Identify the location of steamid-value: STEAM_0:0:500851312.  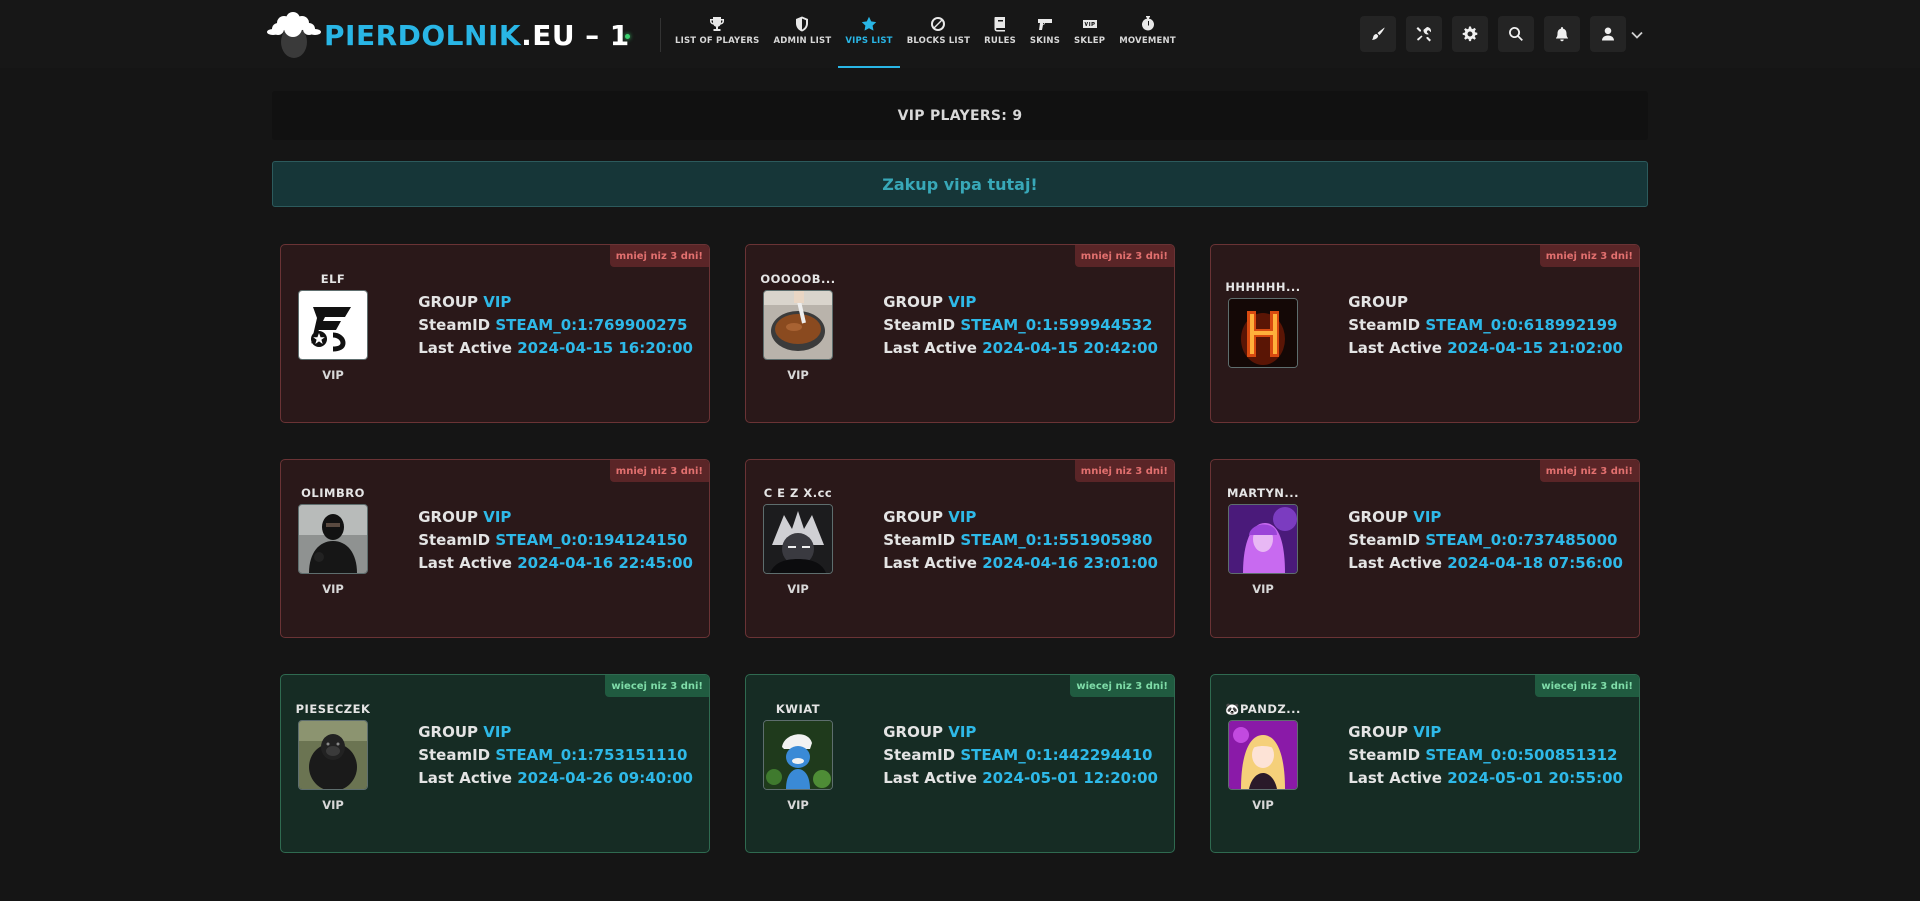
(1521, 755).